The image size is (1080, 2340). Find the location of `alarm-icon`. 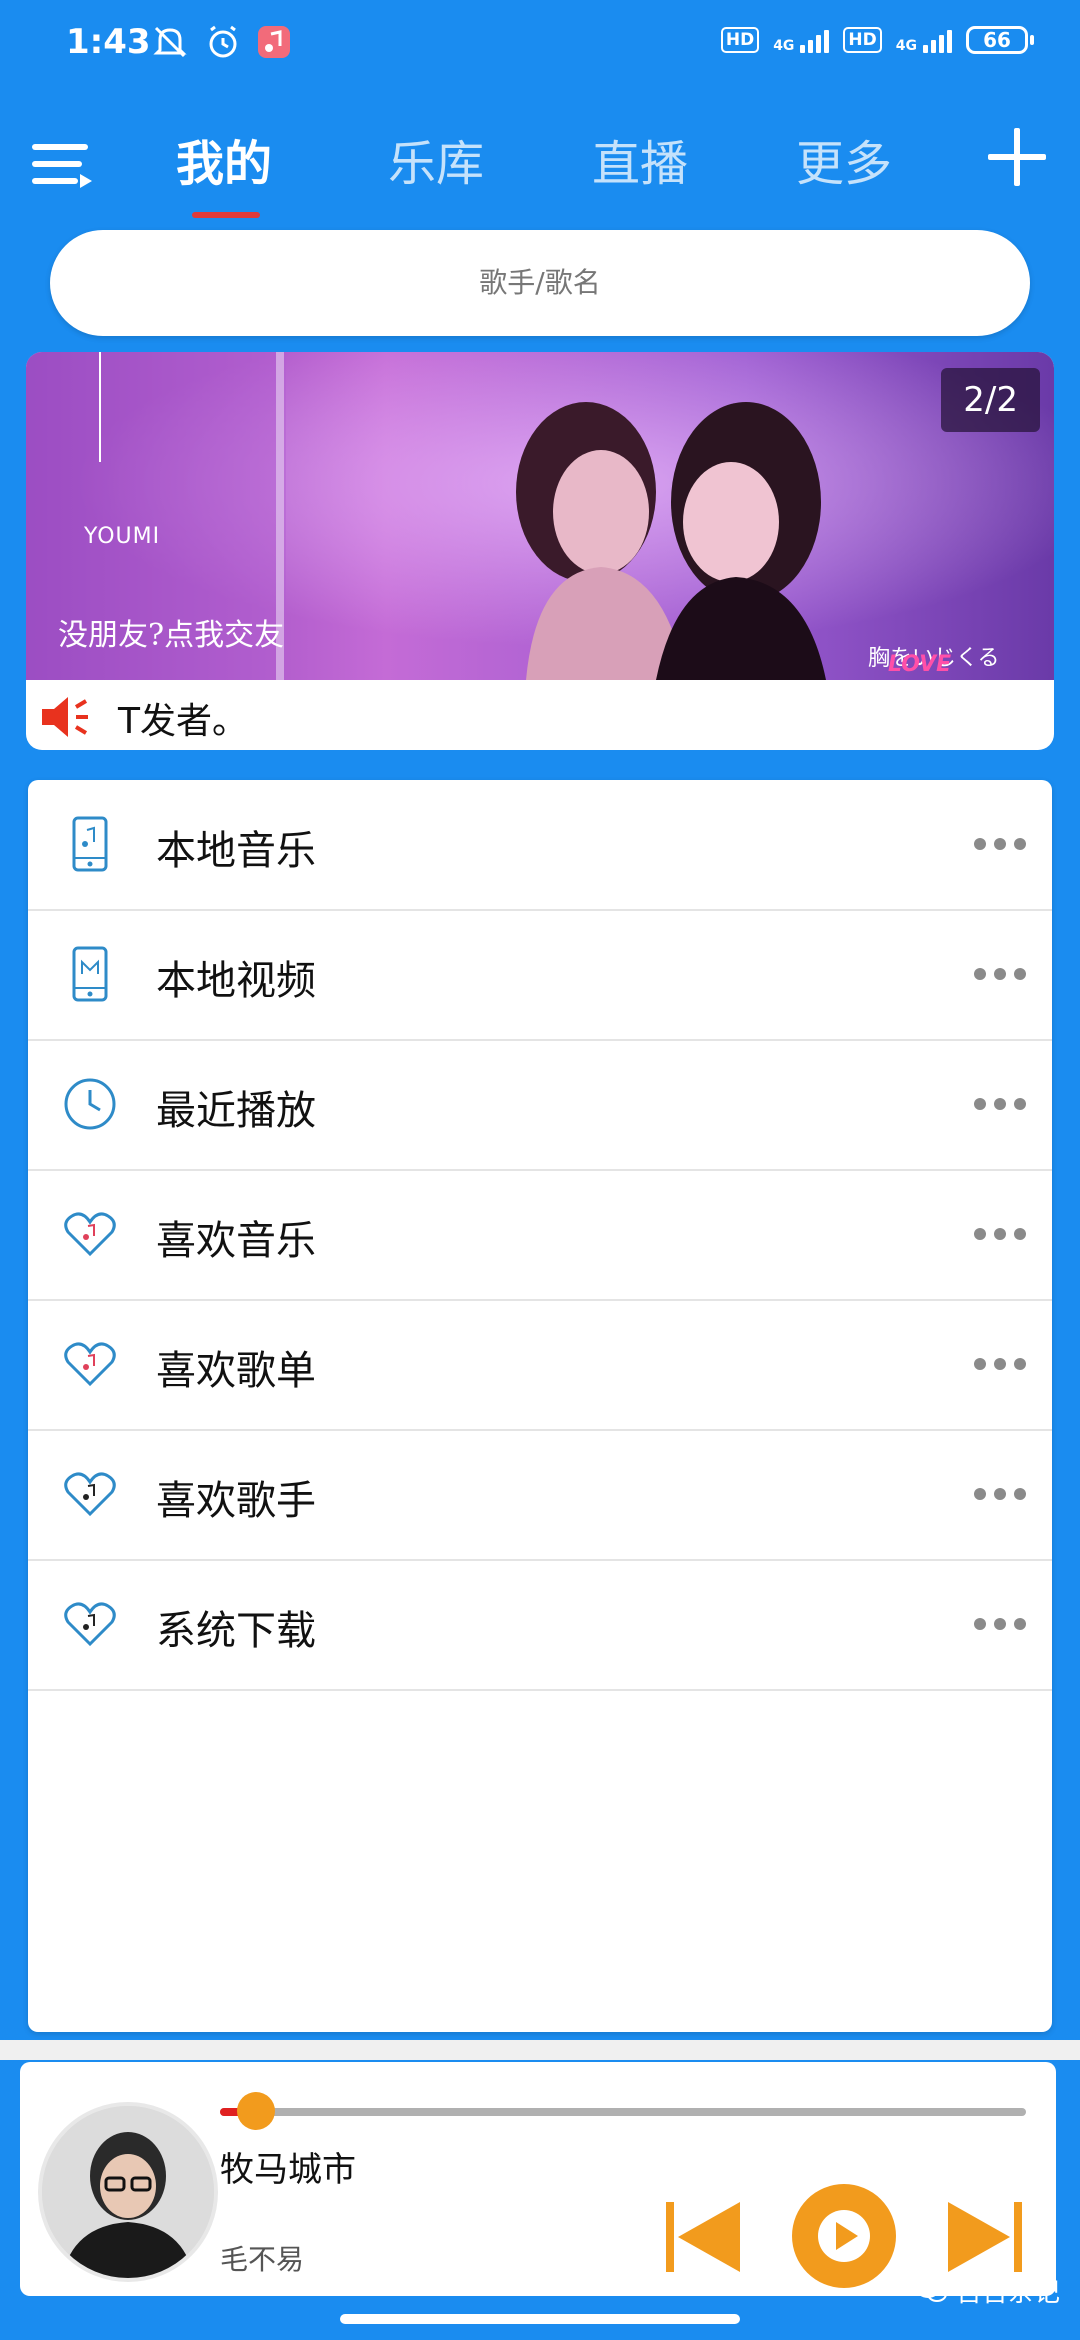

alarm-icon is located at coordinates (223, 41).